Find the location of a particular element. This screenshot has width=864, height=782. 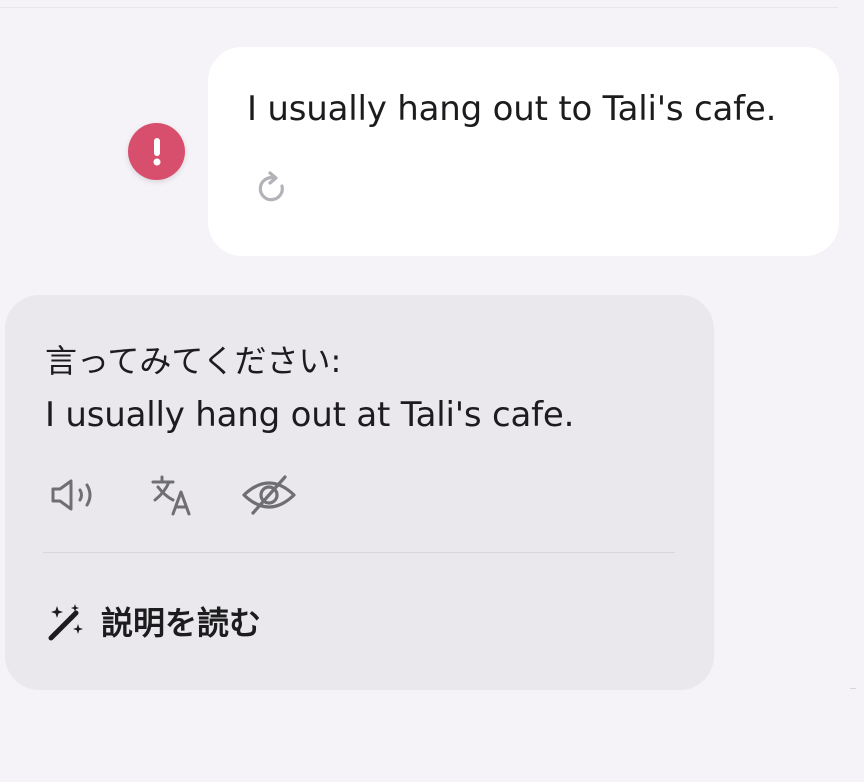

corrected-sentence: I usually hang out at Tali's cafe. is located at coordinates (310, 415).